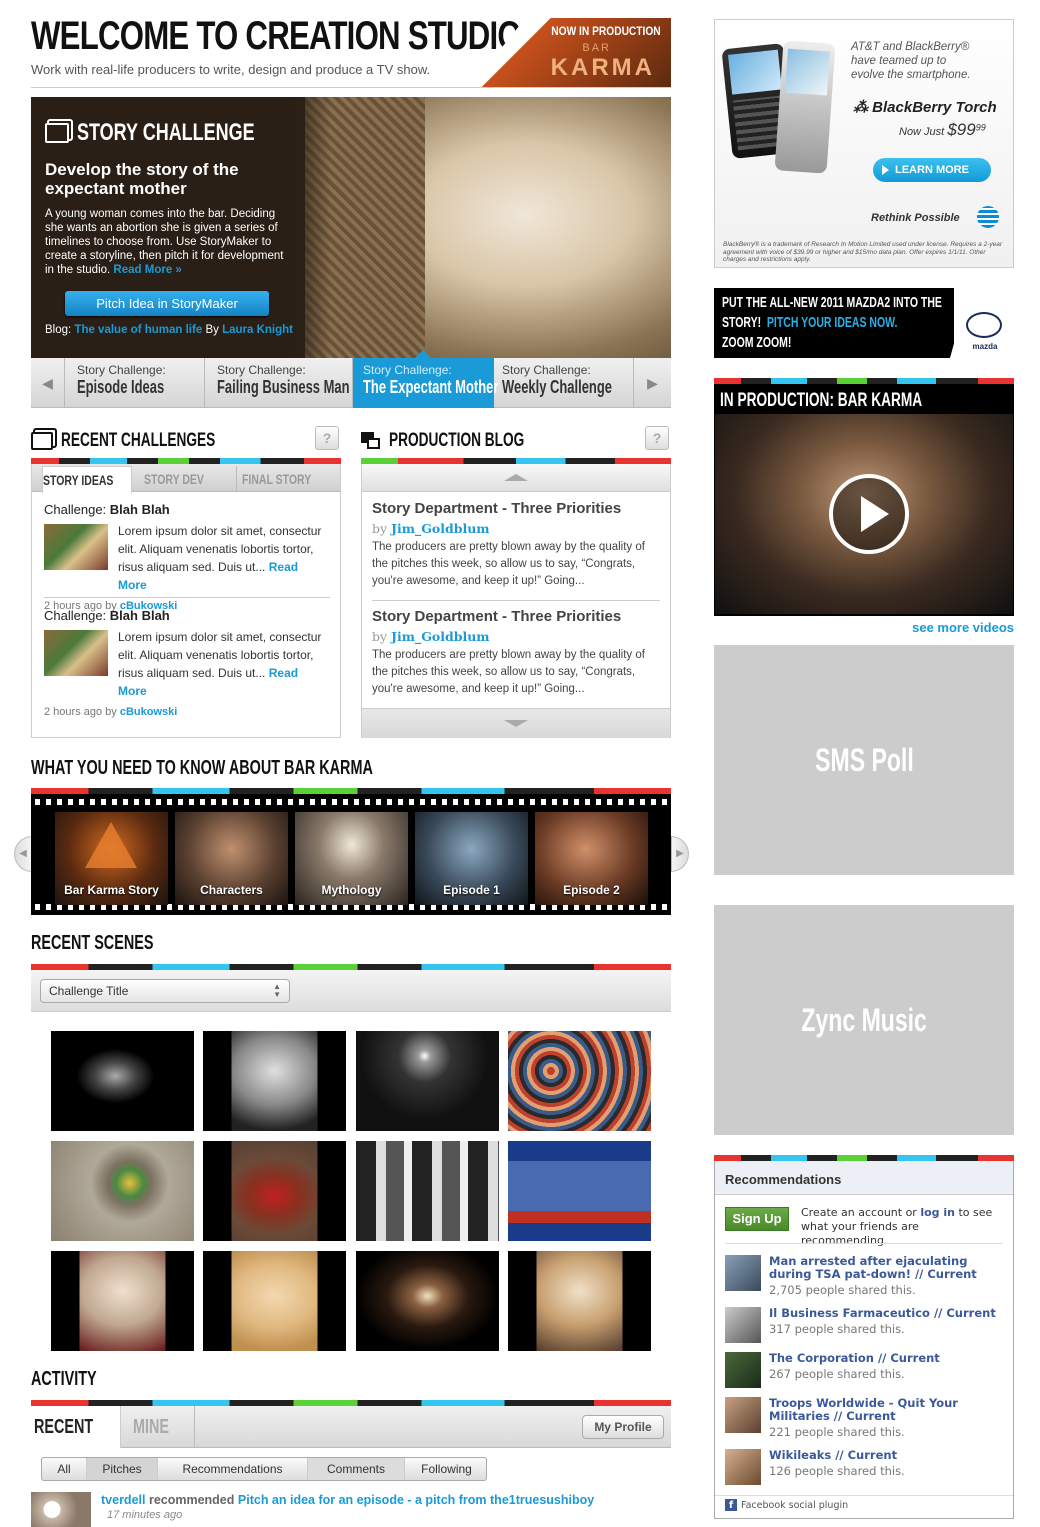  What do you see at coordinates (947, 627) in the screenshot?
I see `see-more-videos-link: see more videos` at bounding box center [947, 627].